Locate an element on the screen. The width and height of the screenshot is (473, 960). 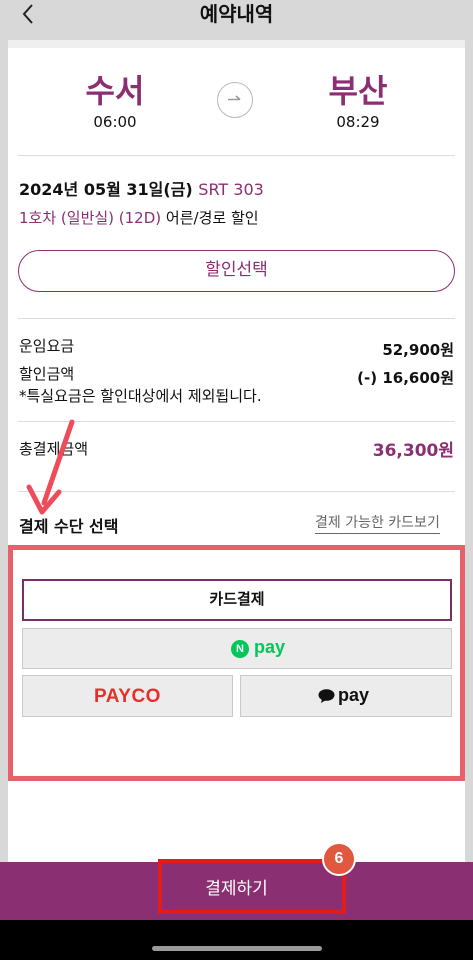
seat-info: 1호차 (일반실) (12D) is located at coordinates (90, 218).